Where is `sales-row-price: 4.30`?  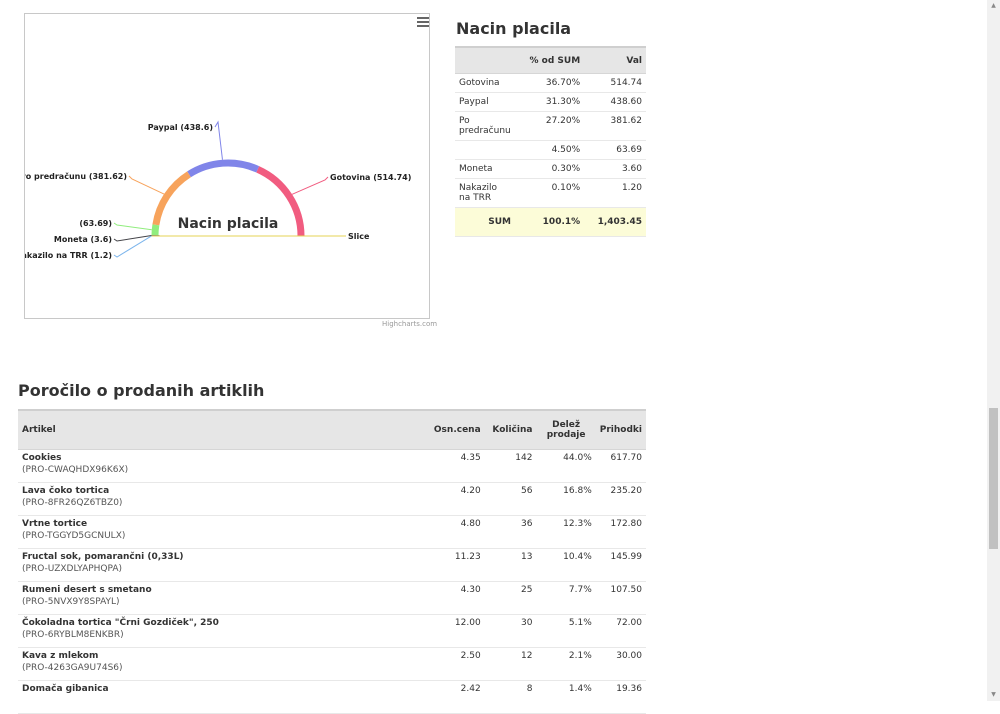
sales-row-price: 4.30 is located at coordinates (453, 598).